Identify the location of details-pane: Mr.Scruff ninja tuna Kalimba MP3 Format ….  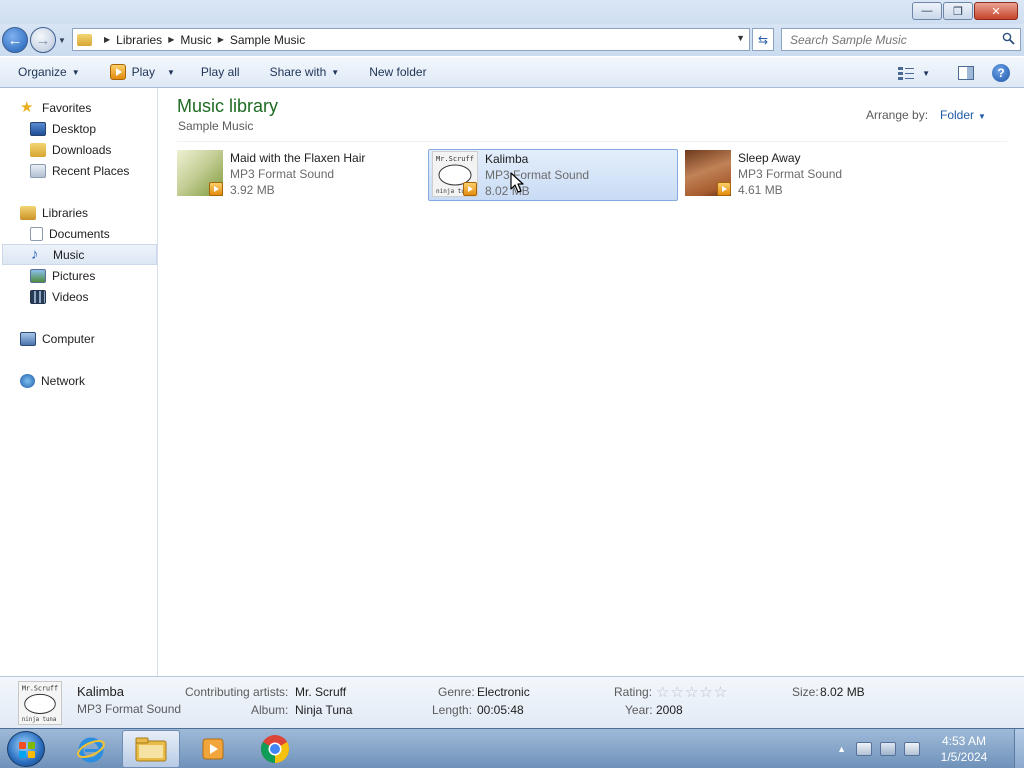
(512, 702).